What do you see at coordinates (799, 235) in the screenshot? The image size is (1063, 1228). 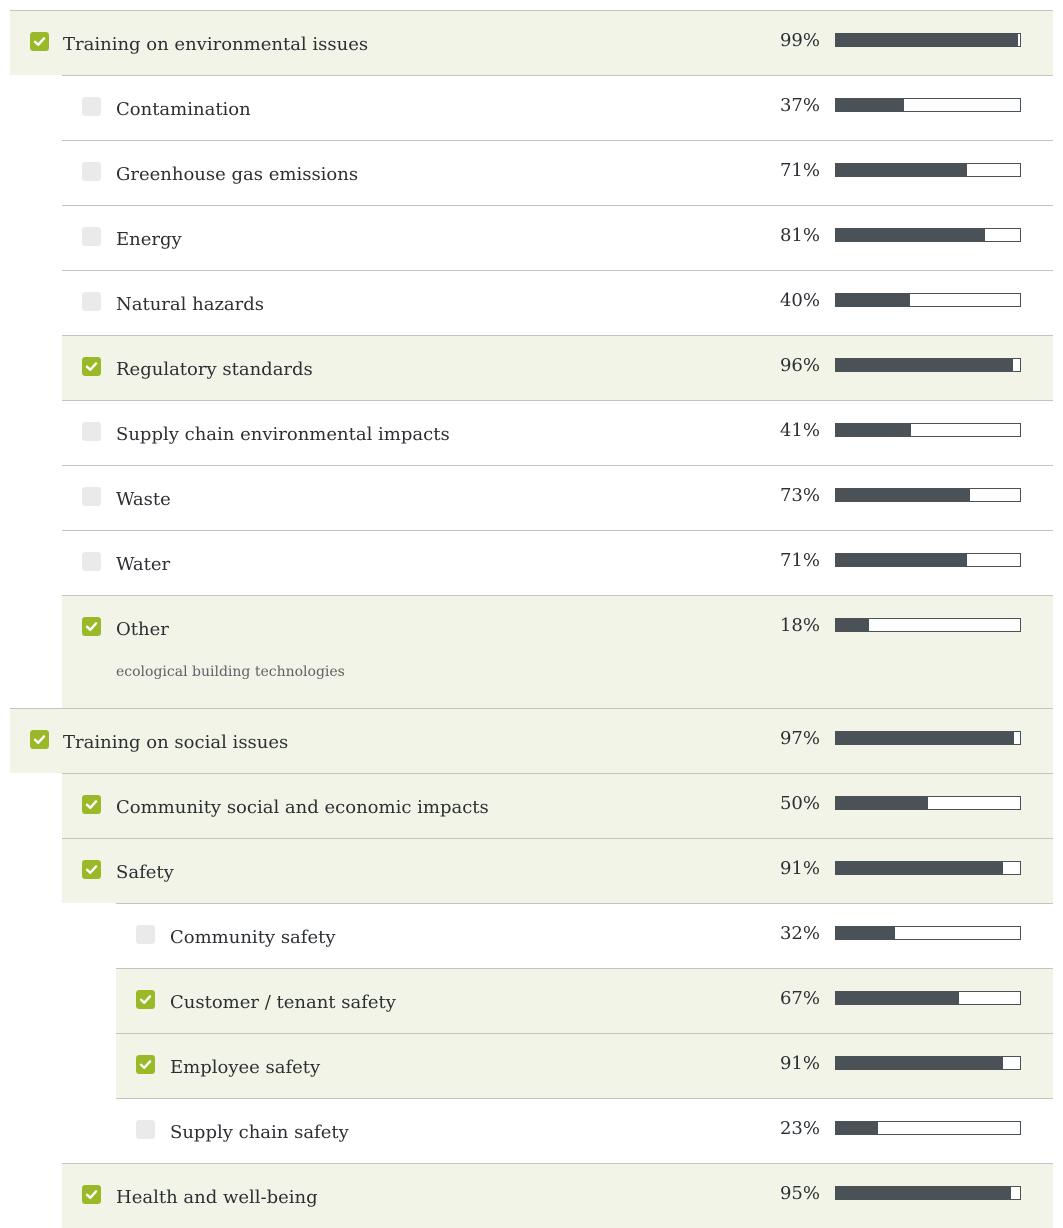 I see `percent-value: 81%` at bounding box center [799, 235].